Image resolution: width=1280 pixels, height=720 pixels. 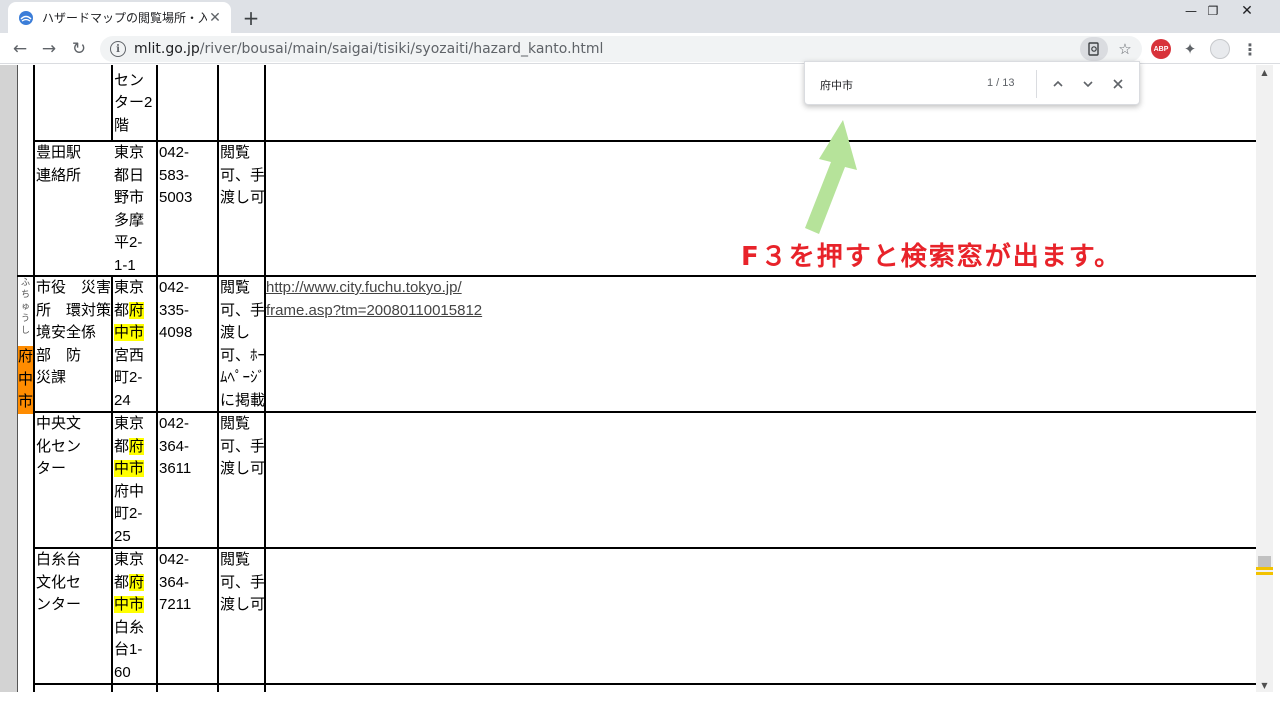 What do you see at coordinates (167, 49) in the screenshot?
I see `url-host: mlit.go.jp` at bounding box center [167, 49].